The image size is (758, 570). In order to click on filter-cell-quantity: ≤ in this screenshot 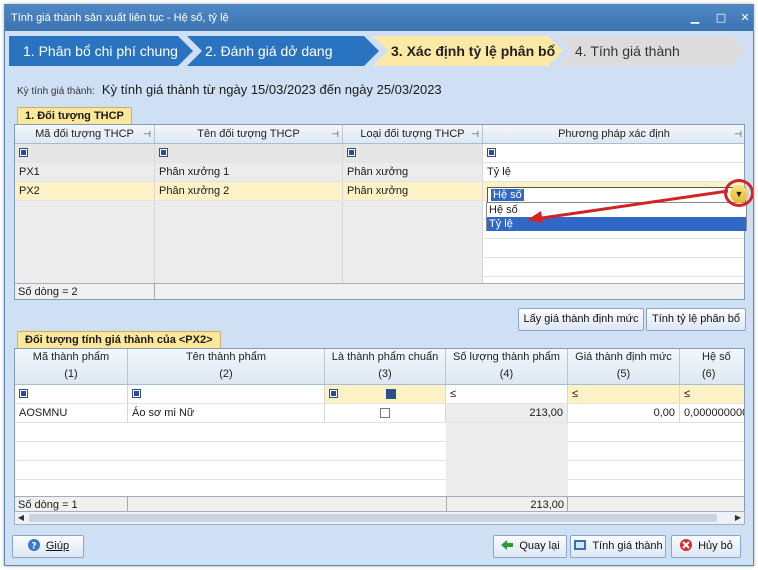, I will do `click(507, 394)`.